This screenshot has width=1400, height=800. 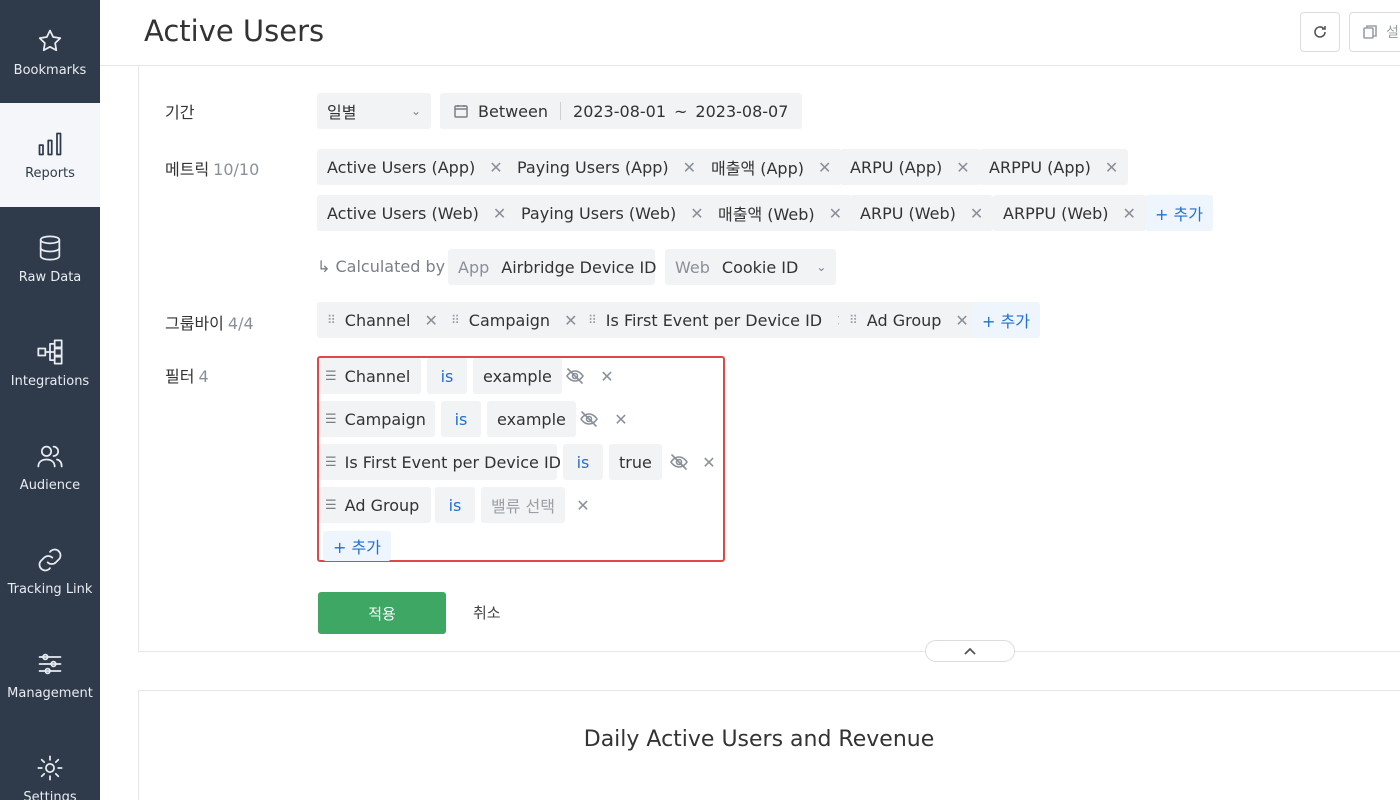 What do you see at coordinates (375, 505) in the screenshot?
I see `filter-field: ☰ Ad Group` at bounding box center [375, 505].